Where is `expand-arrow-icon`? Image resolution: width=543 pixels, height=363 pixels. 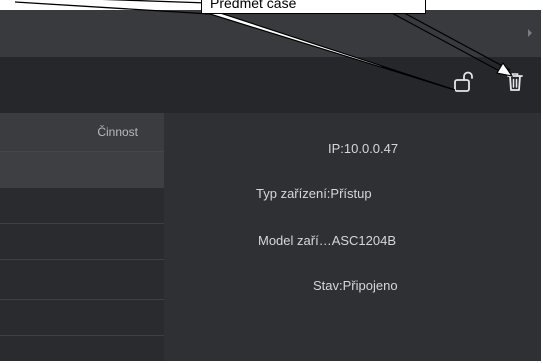 expand-arrow-icon is located at coordinates (530, 33).